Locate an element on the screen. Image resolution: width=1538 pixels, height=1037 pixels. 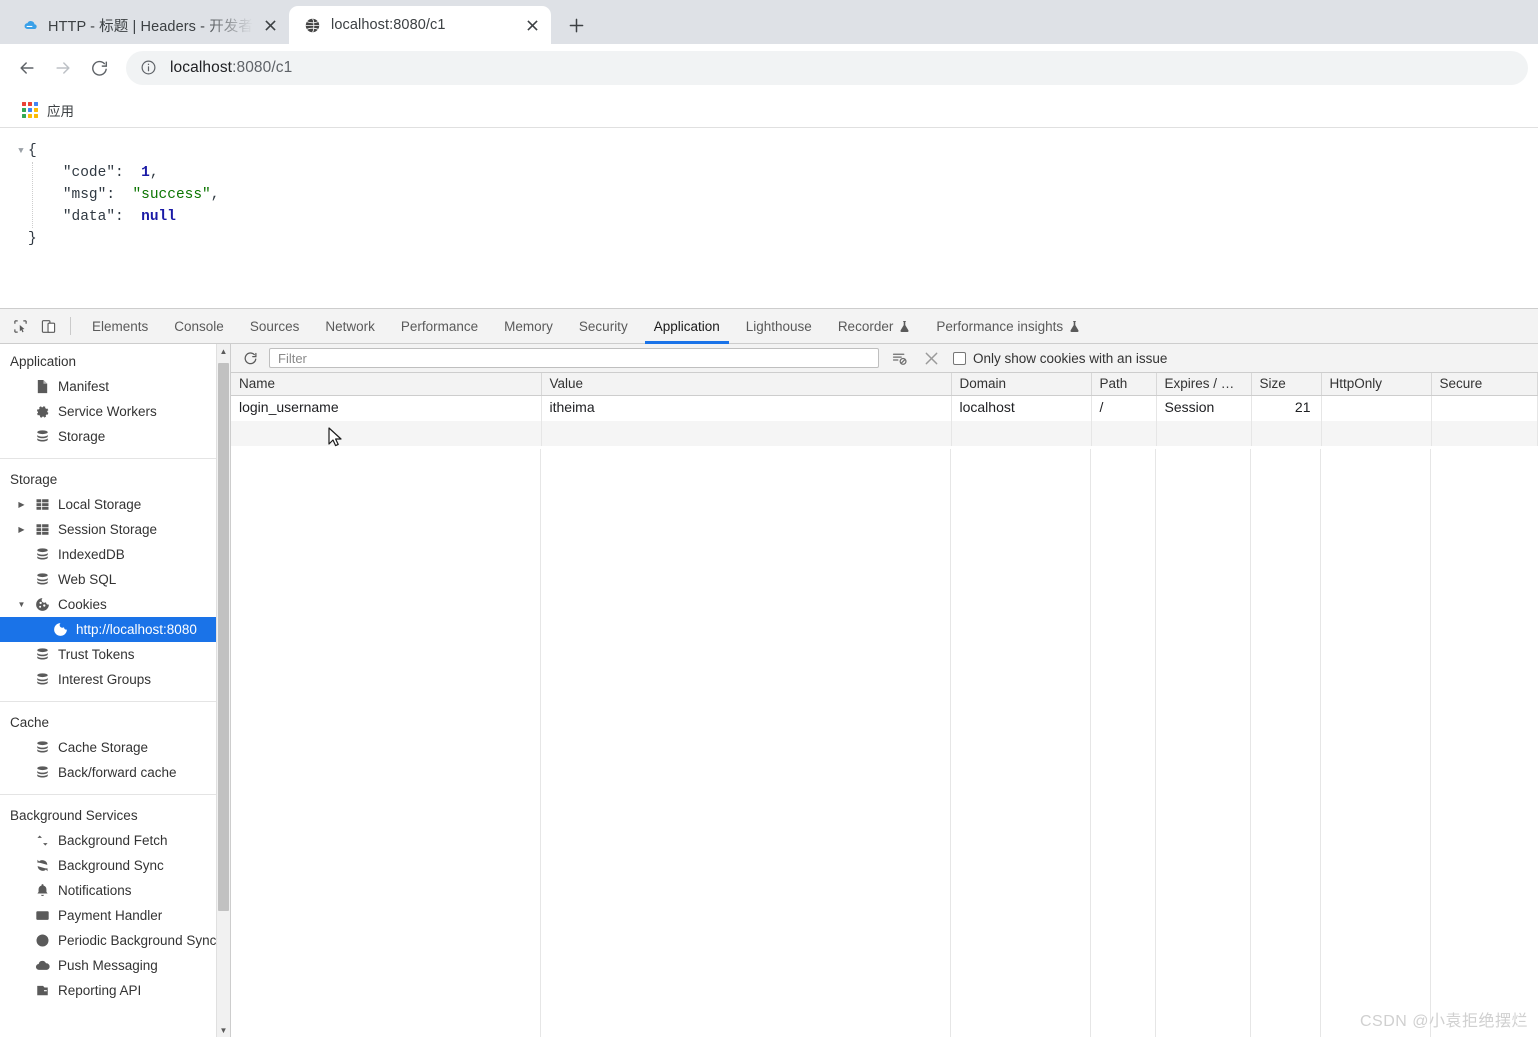
devtools-tab-network: Network is located at coordinates (350, 326).